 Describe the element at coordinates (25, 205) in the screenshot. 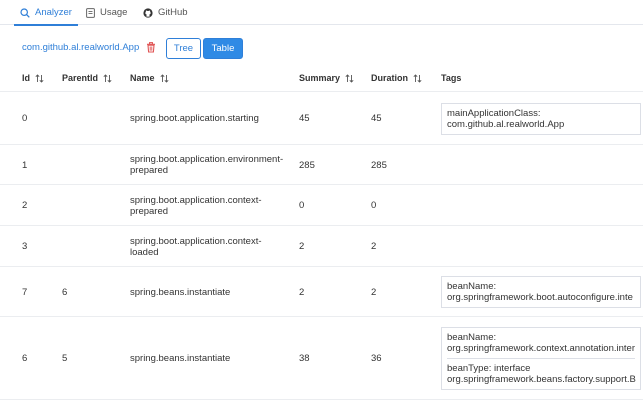

I see `cell-id: 2` at that location.